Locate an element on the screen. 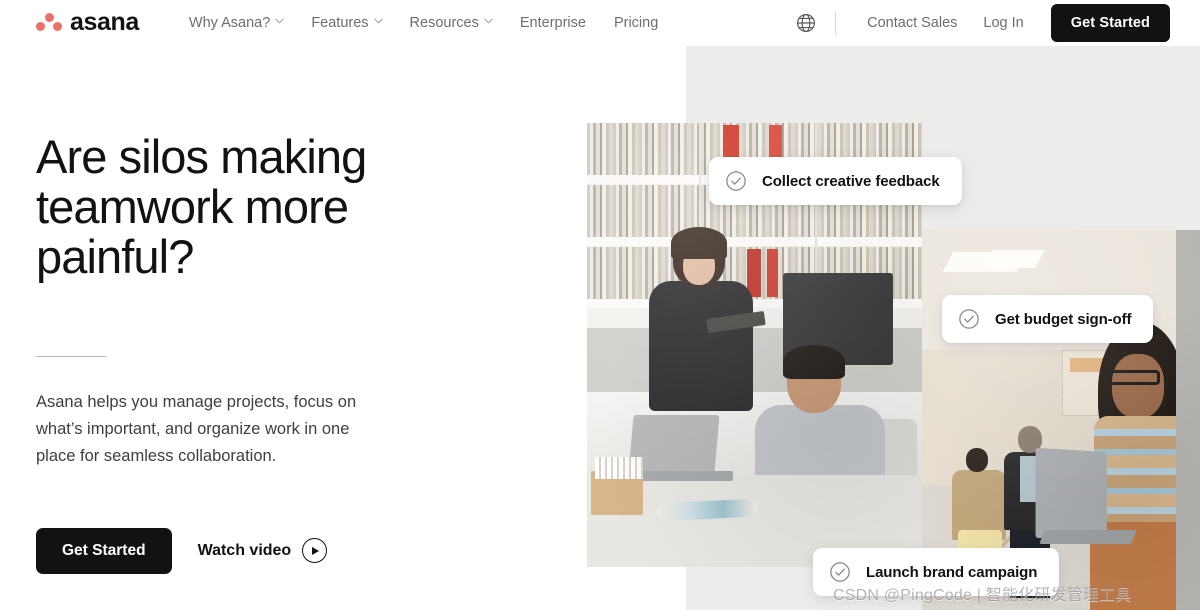 Image resolution: width=1200 pixels, height=610 pixels. nav-links: Why Asana? Features Resources Enterprise is located at coordinates (423, 23).